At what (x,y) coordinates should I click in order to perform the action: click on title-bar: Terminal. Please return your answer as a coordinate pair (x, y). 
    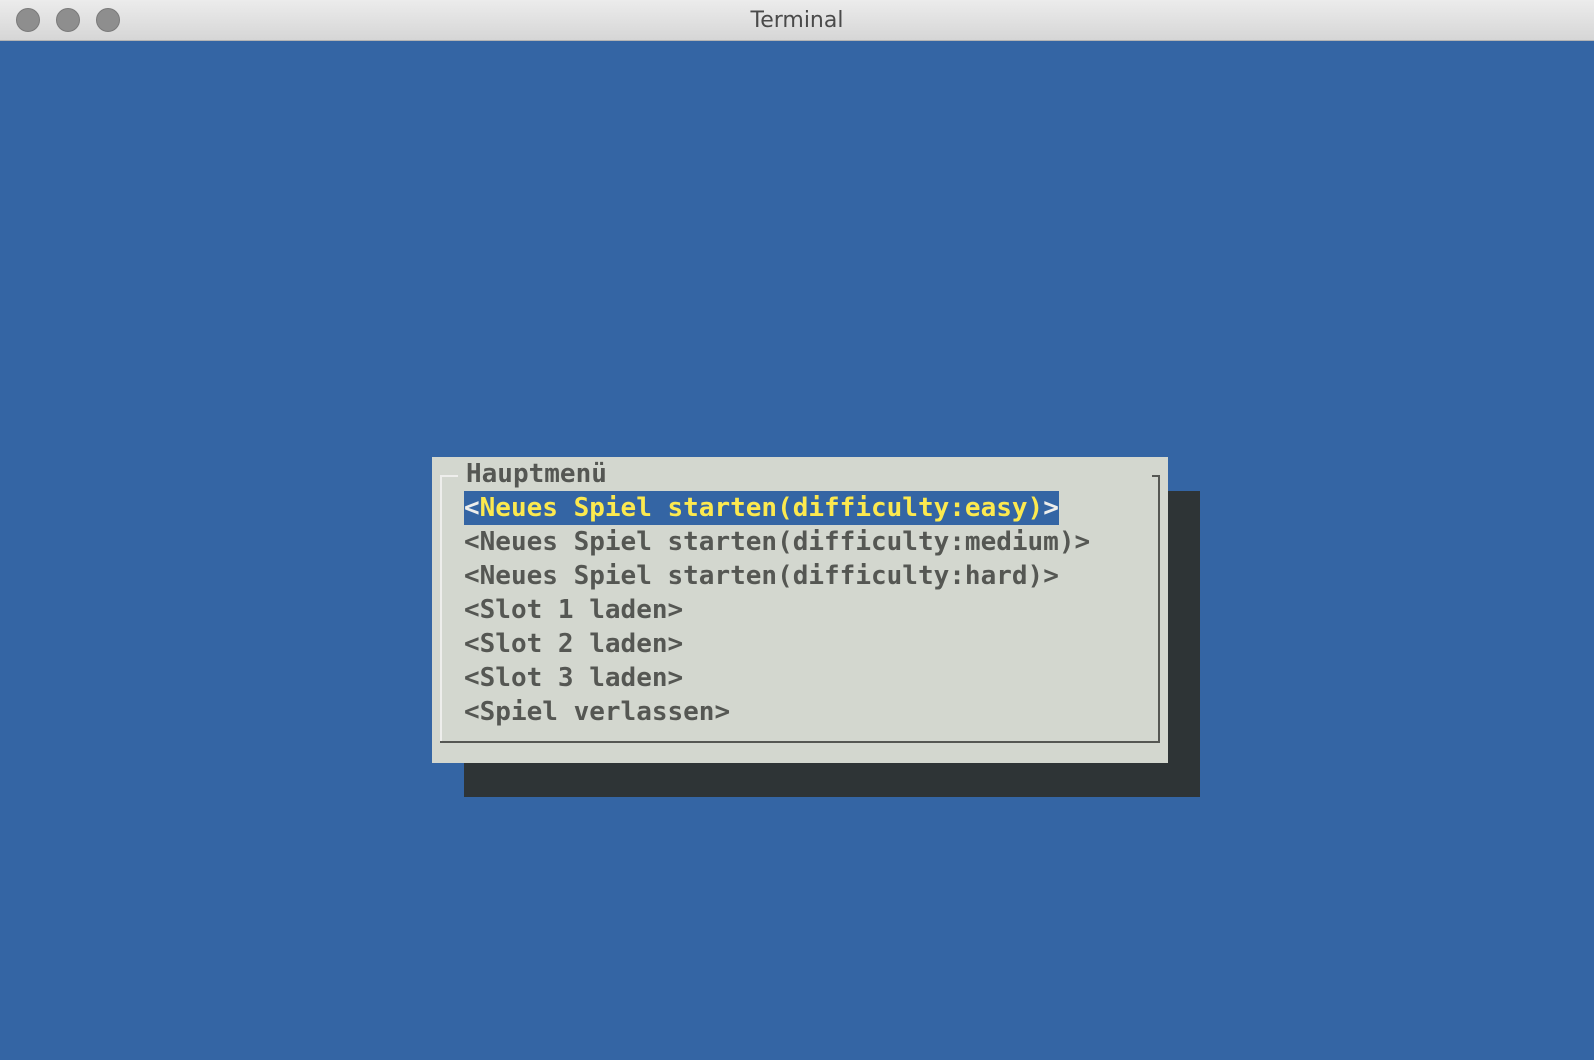
    Looking at the image, I should click on (797, 20).